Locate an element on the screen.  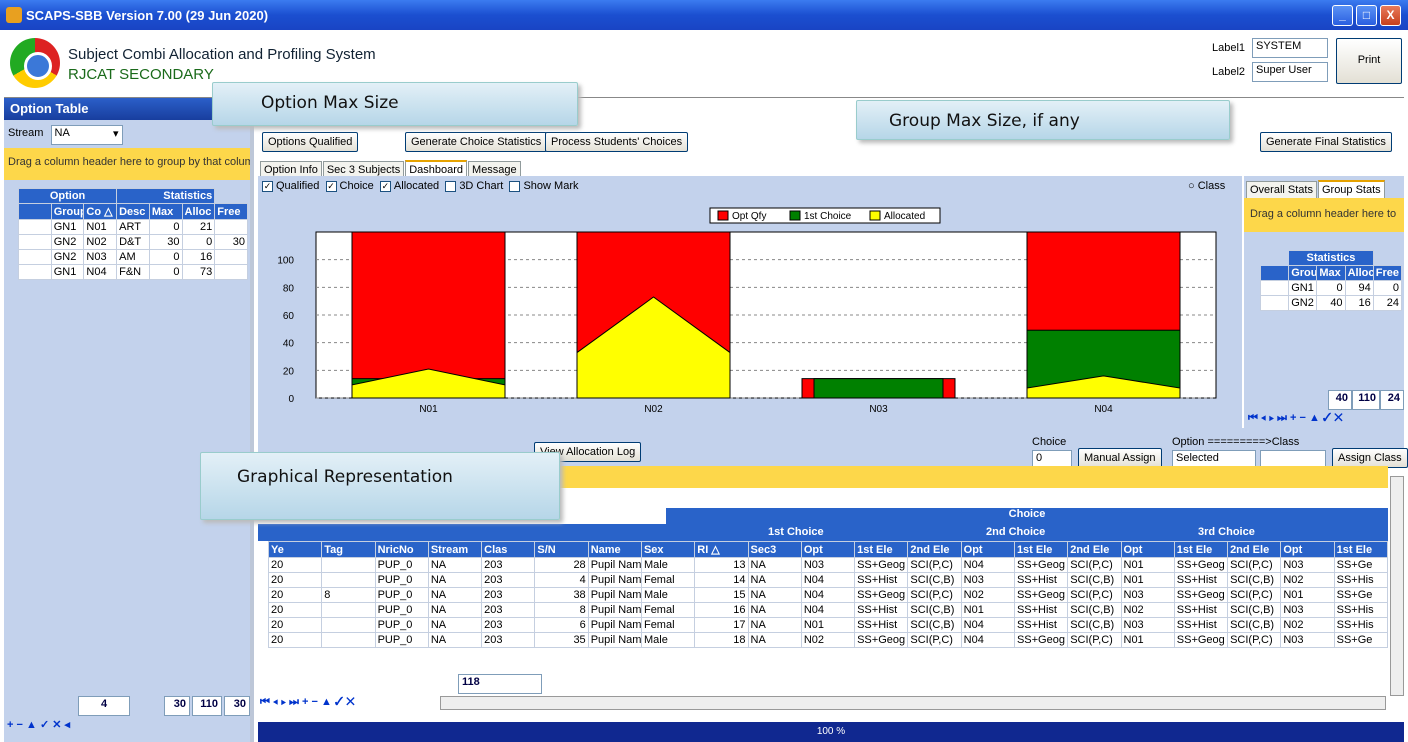
table-cell: 203 is located at coordinates (508, 580).